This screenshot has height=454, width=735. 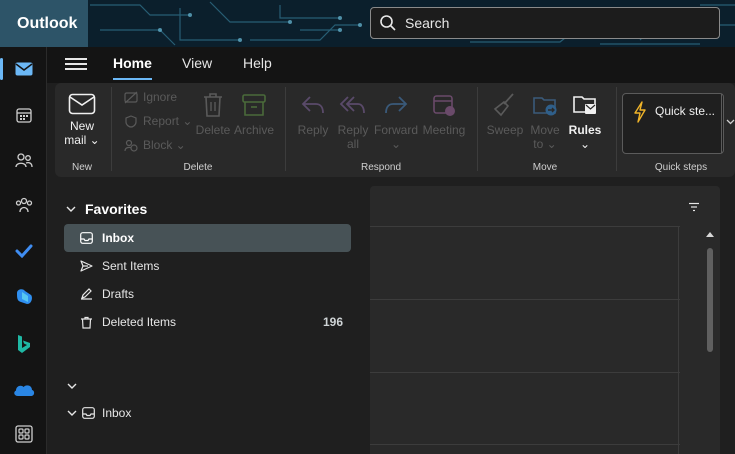 I want to click on meeting-label: Meeting, so click(x=444, y=130).